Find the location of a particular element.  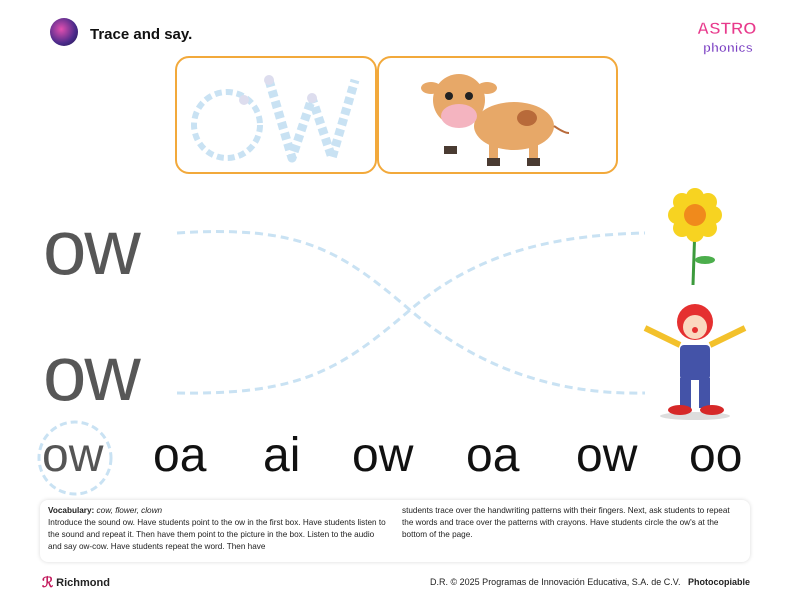

vocab-words: cow, flower, clown is located at coordinates (129, 510).